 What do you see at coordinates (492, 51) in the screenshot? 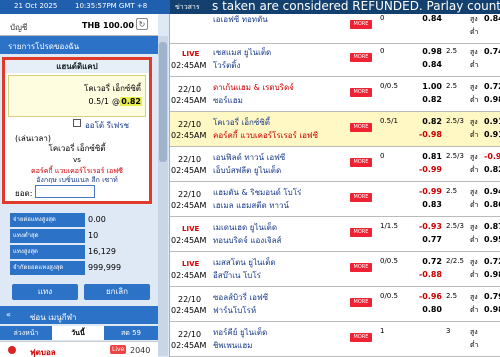
I see `over-odds: 0.74` at bounding box center [492, 51].